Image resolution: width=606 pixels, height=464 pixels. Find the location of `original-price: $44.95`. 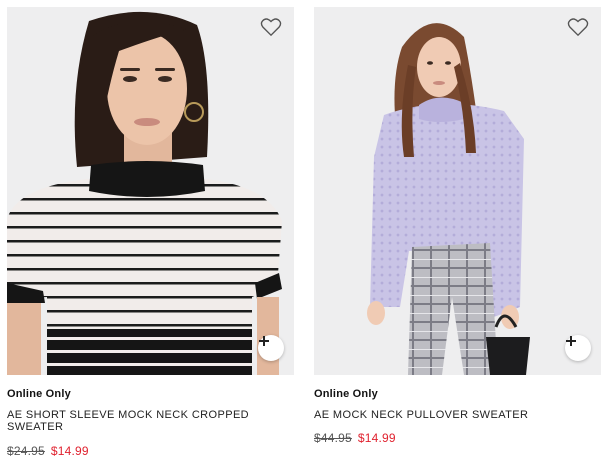

original-price: $44.95 is located at coordinates (333, 438).